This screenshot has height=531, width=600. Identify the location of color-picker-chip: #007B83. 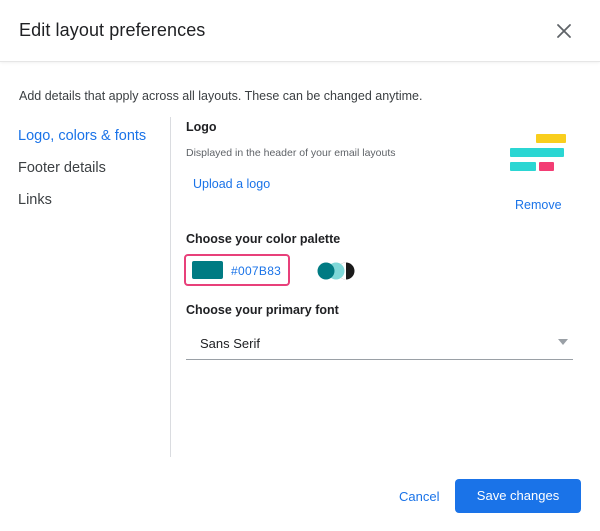
(237, 270).